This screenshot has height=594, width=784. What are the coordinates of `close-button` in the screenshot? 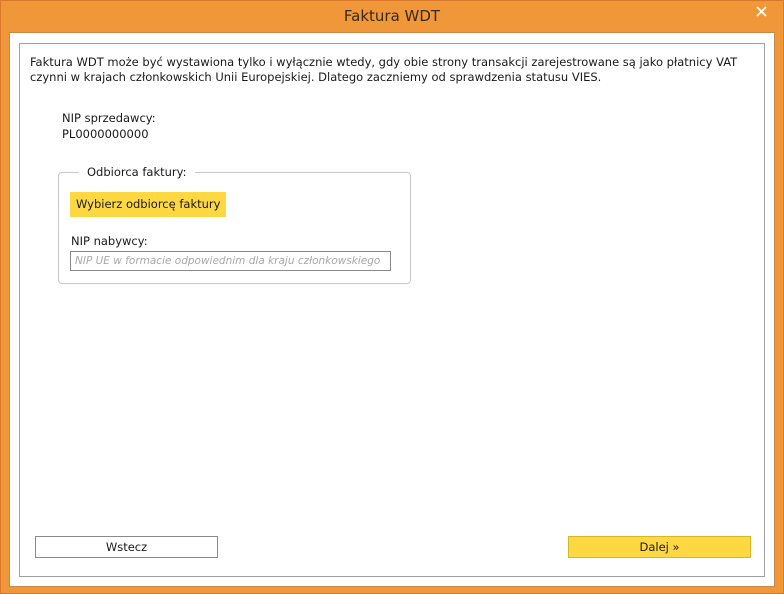 It's located at (761, 11).